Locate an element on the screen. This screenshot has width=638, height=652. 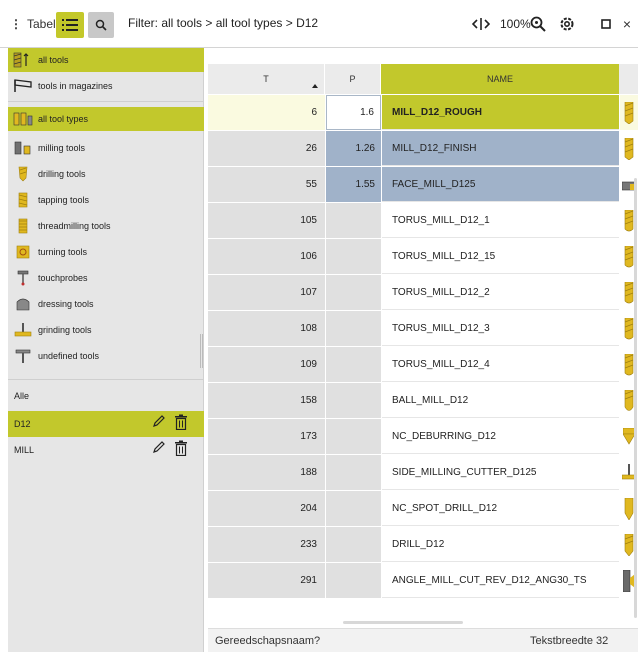
sort-ascending-icon is located at coordinates (315, 86).